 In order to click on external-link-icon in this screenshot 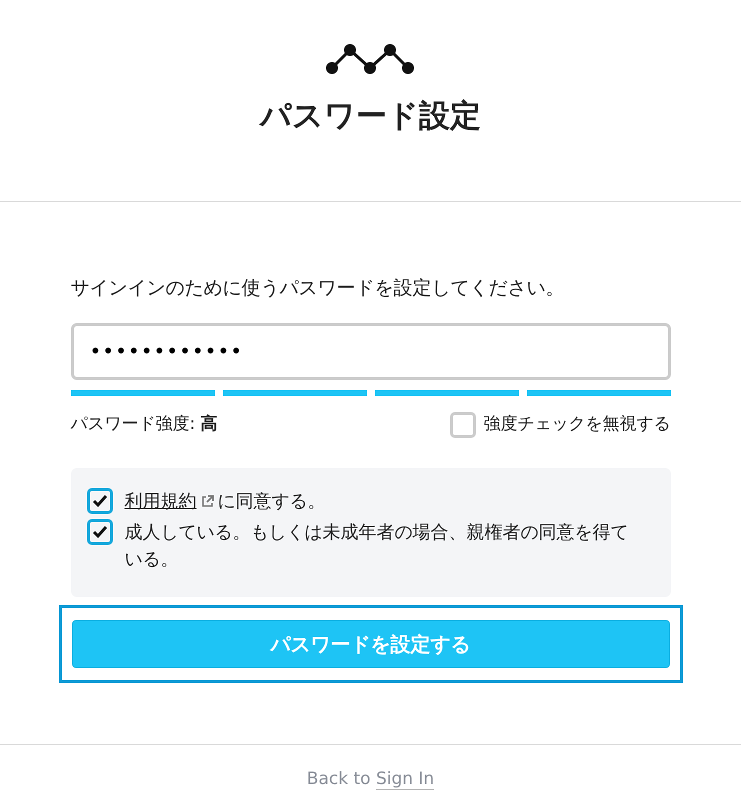, I will do `click(207, 501)`.